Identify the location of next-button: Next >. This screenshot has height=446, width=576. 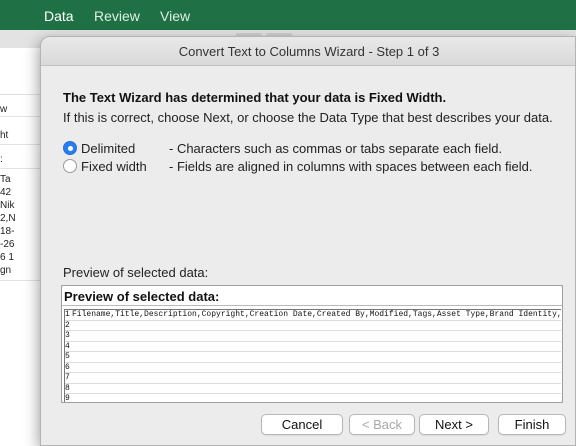
(454, 424).